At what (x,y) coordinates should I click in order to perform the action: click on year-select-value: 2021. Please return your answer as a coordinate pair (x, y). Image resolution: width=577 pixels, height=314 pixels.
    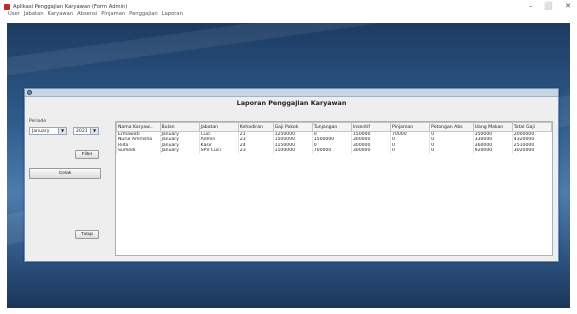
    Looking at the image, I should click on (82, 131).